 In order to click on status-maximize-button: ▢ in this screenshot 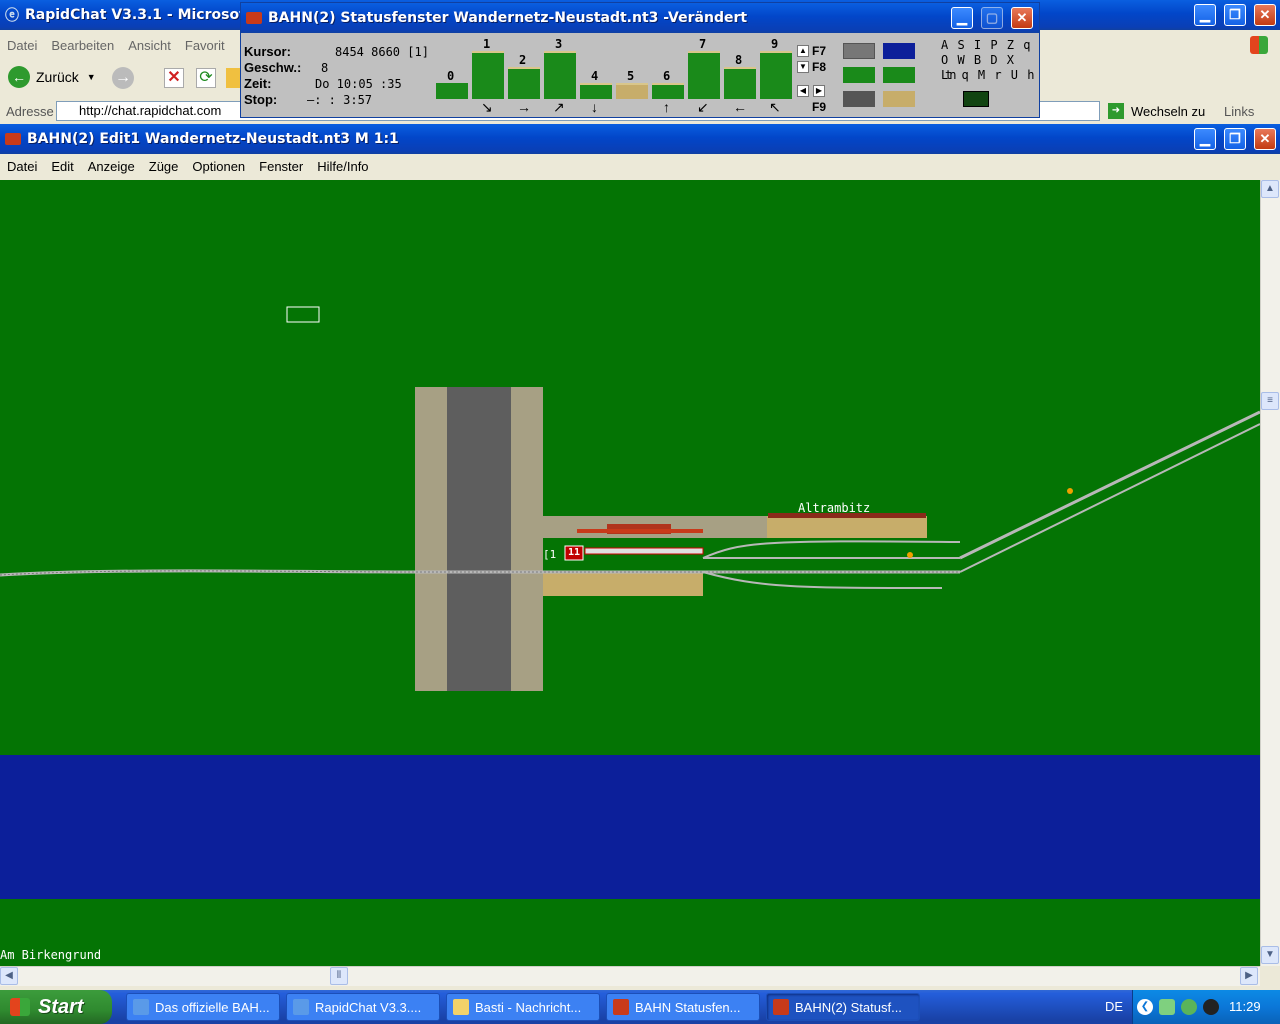, I will do `click(992, 18)`.